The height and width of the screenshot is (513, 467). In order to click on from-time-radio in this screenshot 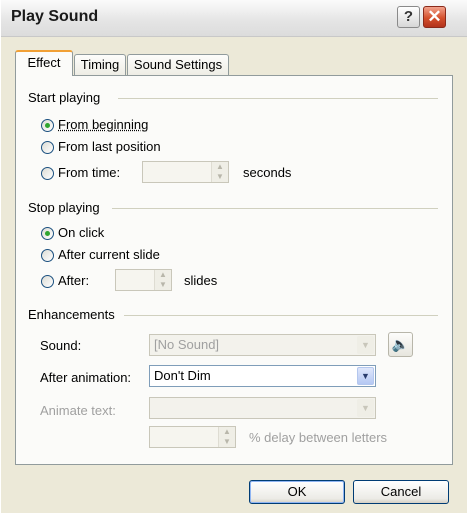, I will do `click(47, 173)`.